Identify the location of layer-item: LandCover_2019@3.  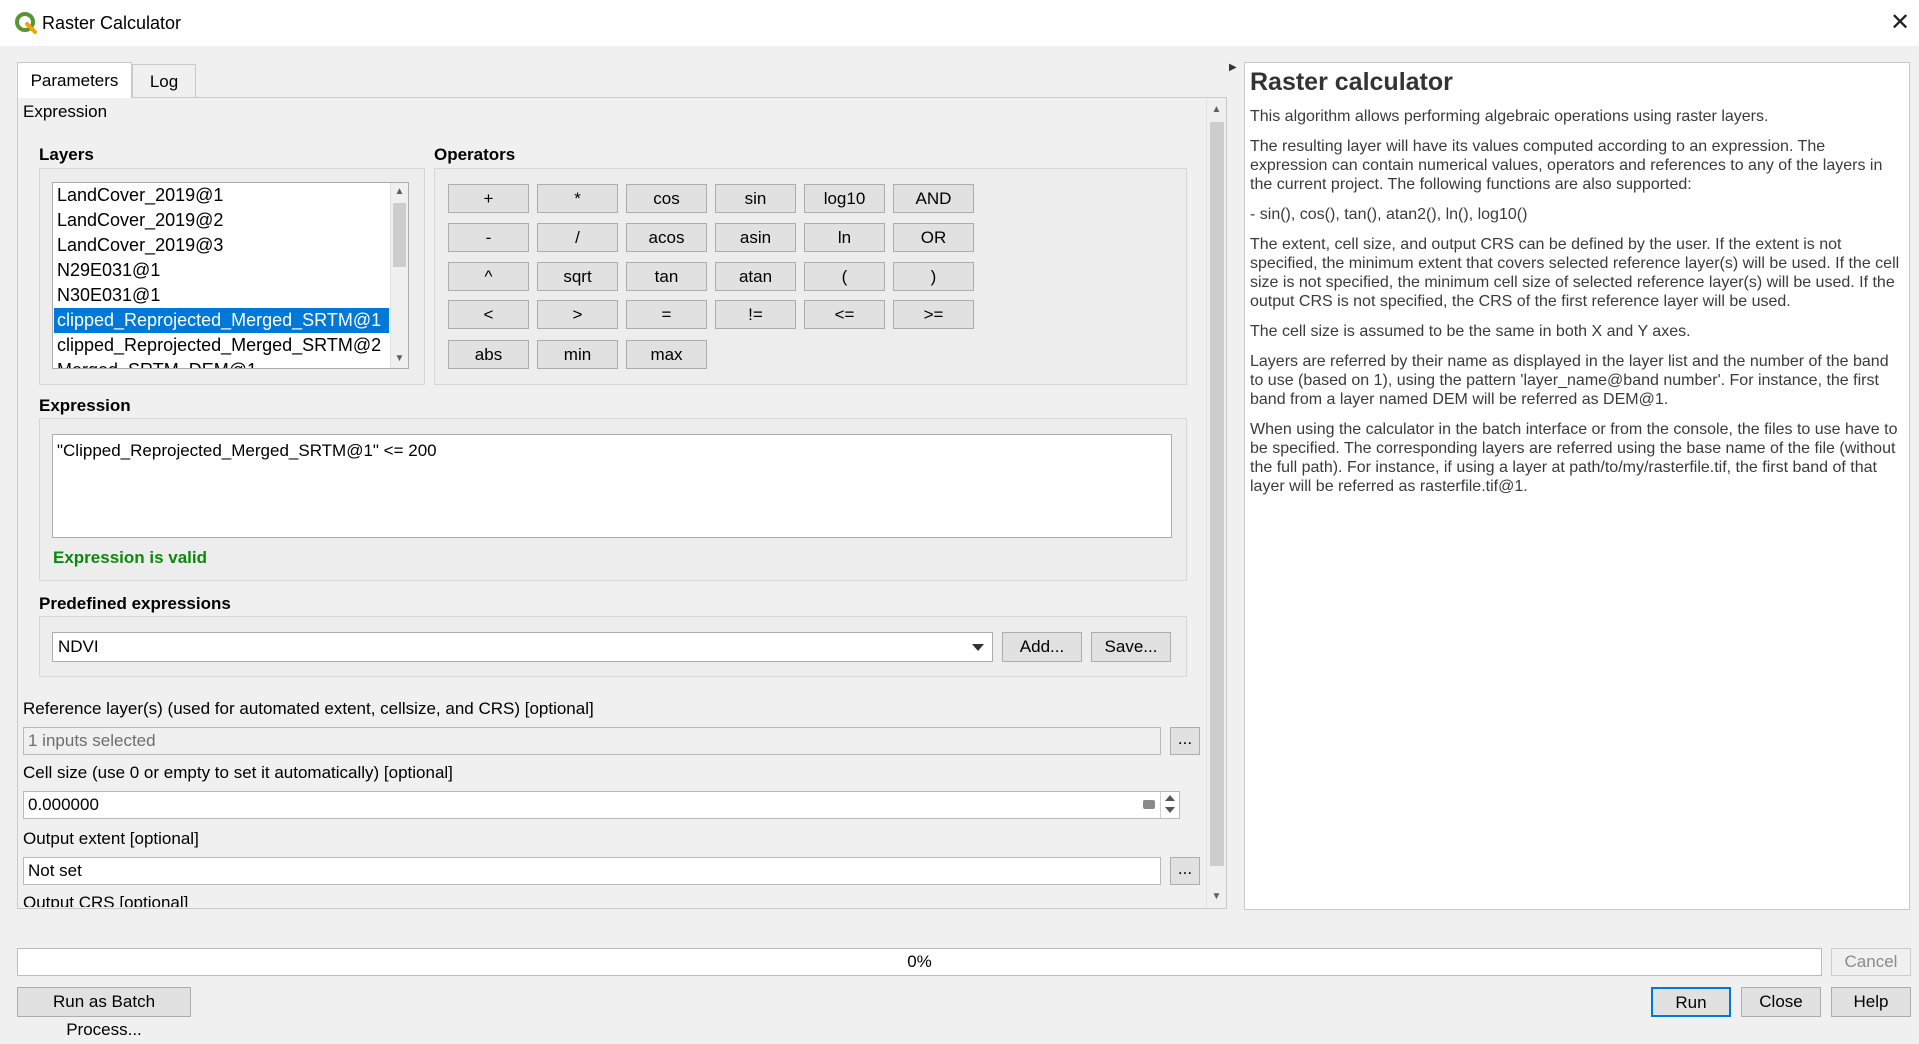
(221, 245).